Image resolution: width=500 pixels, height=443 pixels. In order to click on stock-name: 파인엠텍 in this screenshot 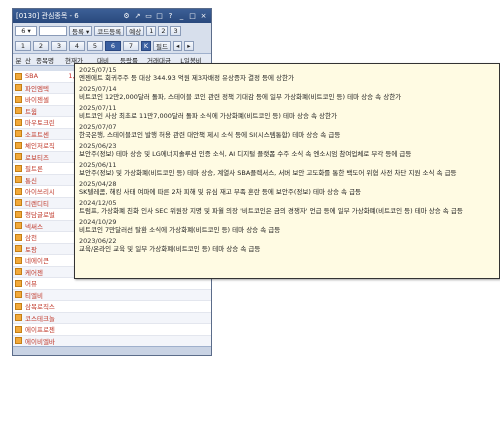, I will do `click(39, 88)`.